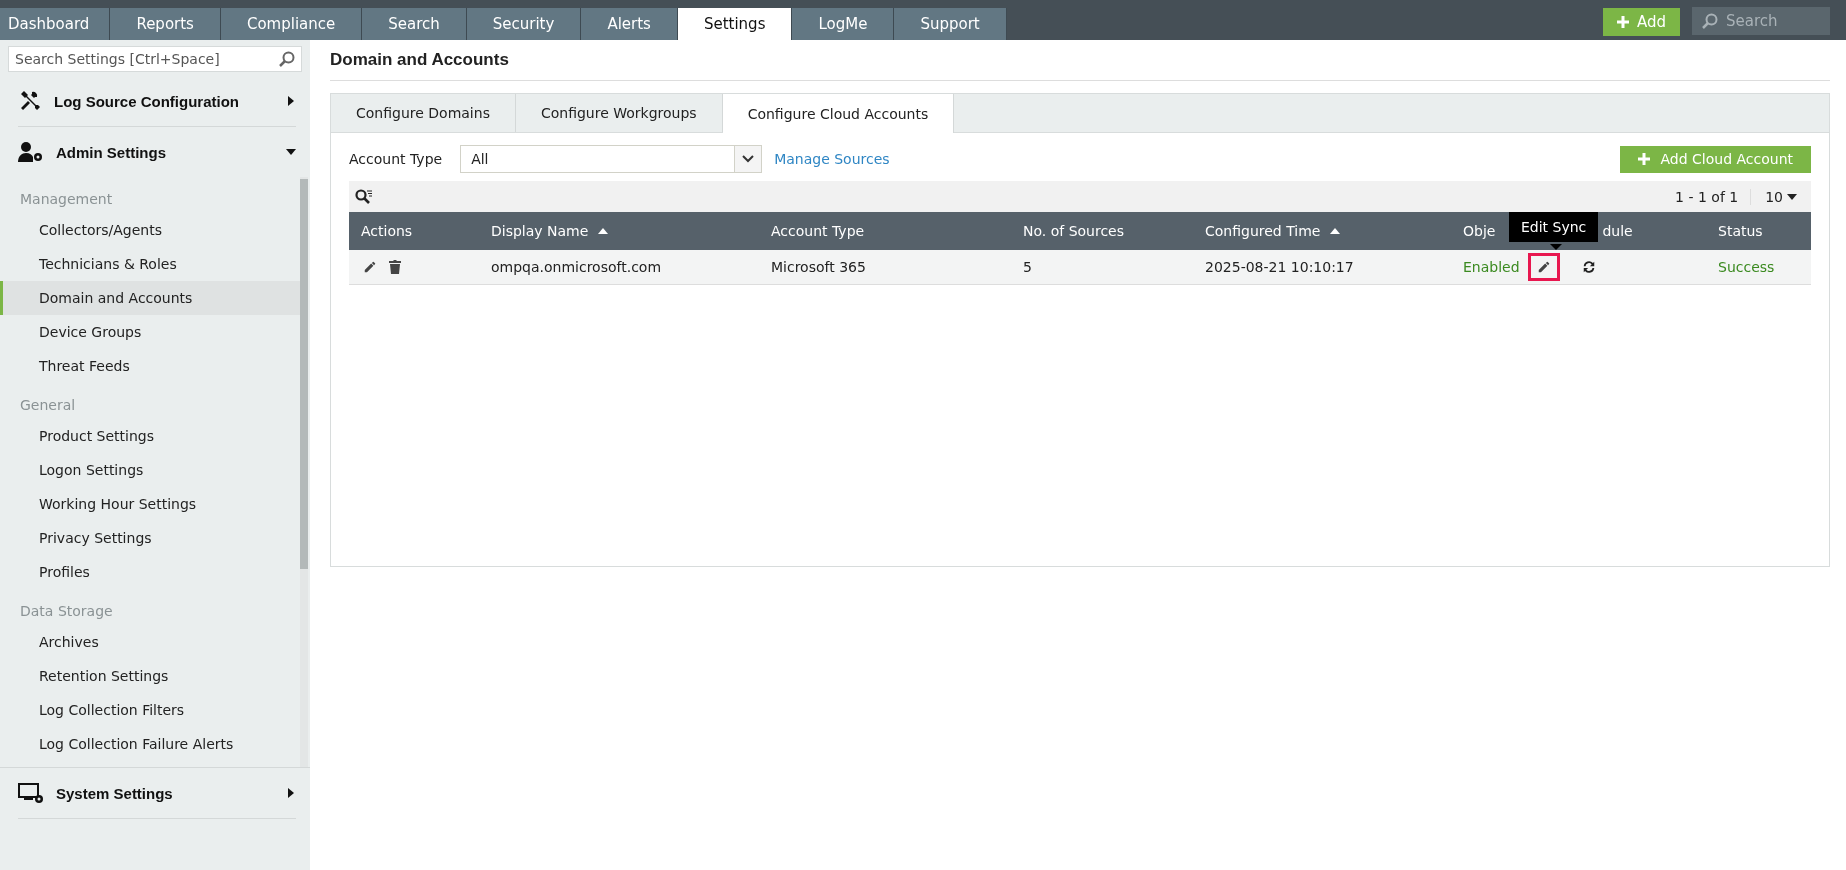 This screenshot has height=870, width=1846. Describe the element at coordinates (611, 159) in the screenshot. I see `account-type-dropdown: All` at that location.